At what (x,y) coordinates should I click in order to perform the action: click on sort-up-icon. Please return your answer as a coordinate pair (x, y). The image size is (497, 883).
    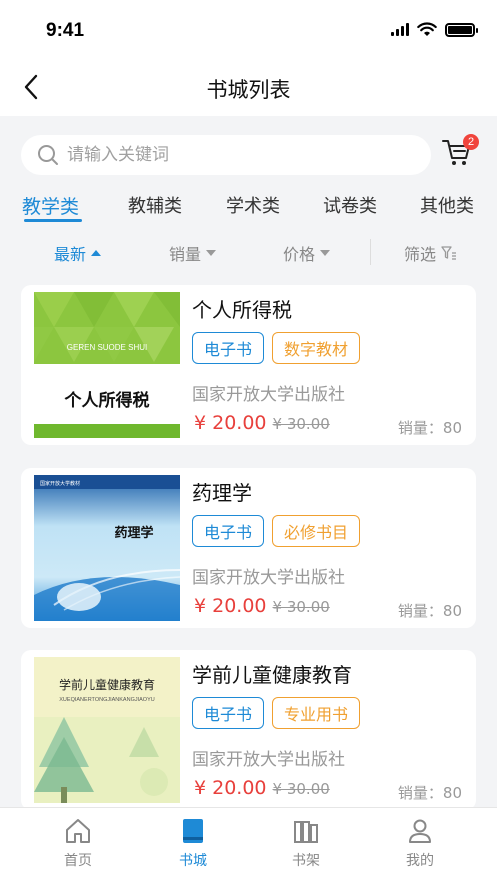
    Looking at the image, I should click on (96, 253).